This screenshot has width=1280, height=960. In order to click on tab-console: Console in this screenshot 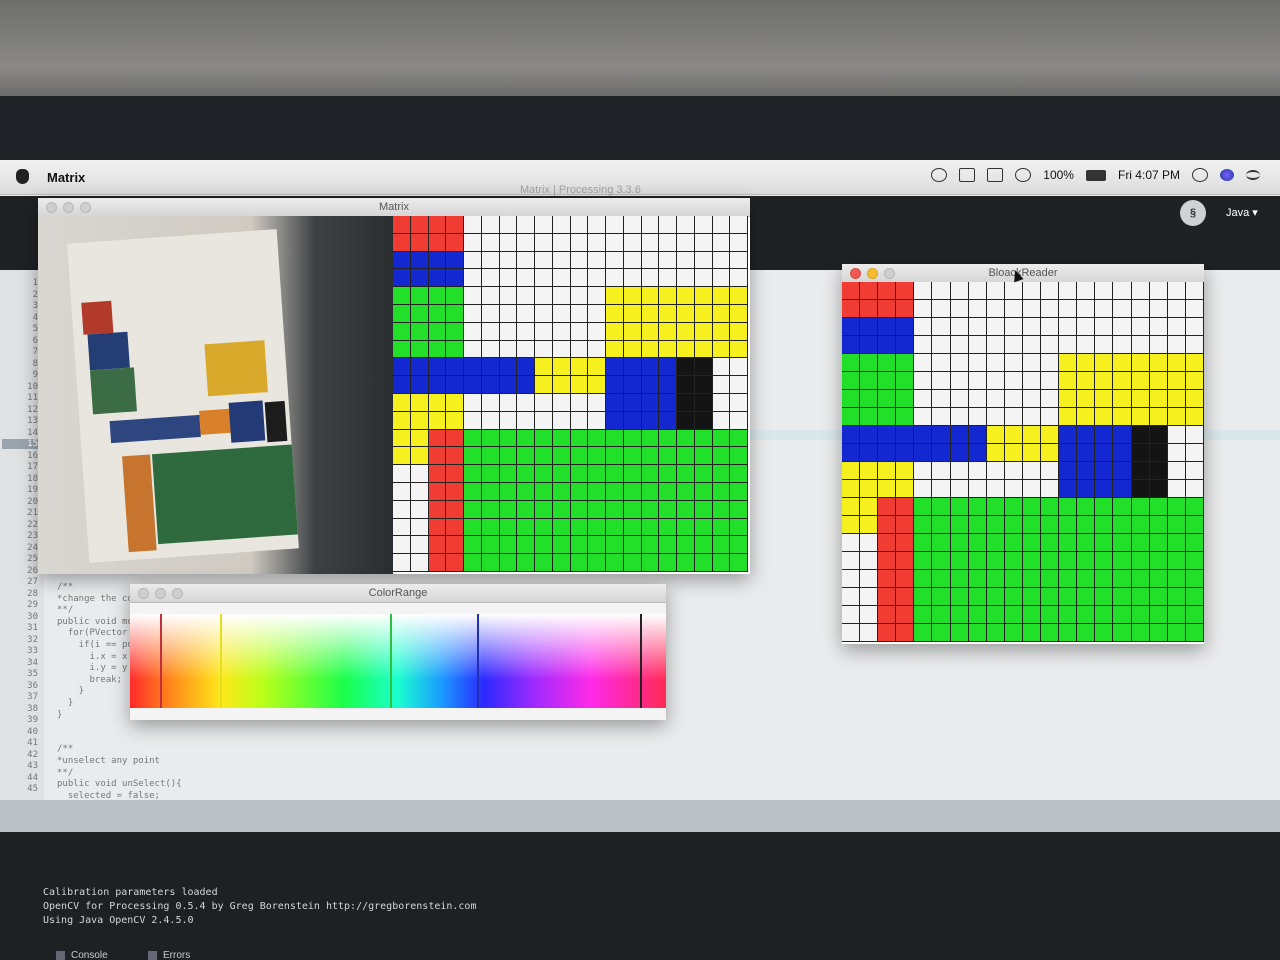, I will do `click(82, 955)`.